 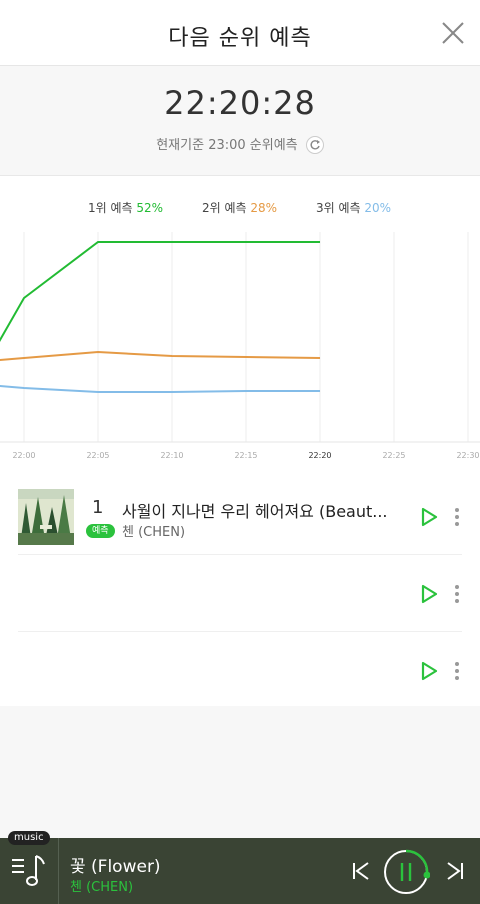 What do you see at coordinates (240, 103) in the screenshot?
I see `current-time: 22:20:28` at bounding box center [240, 103].